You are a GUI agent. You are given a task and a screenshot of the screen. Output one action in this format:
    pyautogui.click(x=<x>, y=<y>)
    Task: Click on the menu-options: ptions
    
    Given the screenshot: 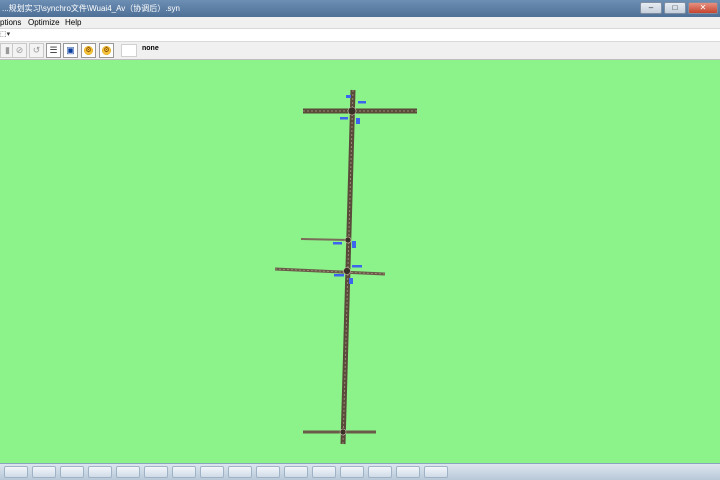 What is the action you would take?
    pyautogui.click(x=10, y=22)
    